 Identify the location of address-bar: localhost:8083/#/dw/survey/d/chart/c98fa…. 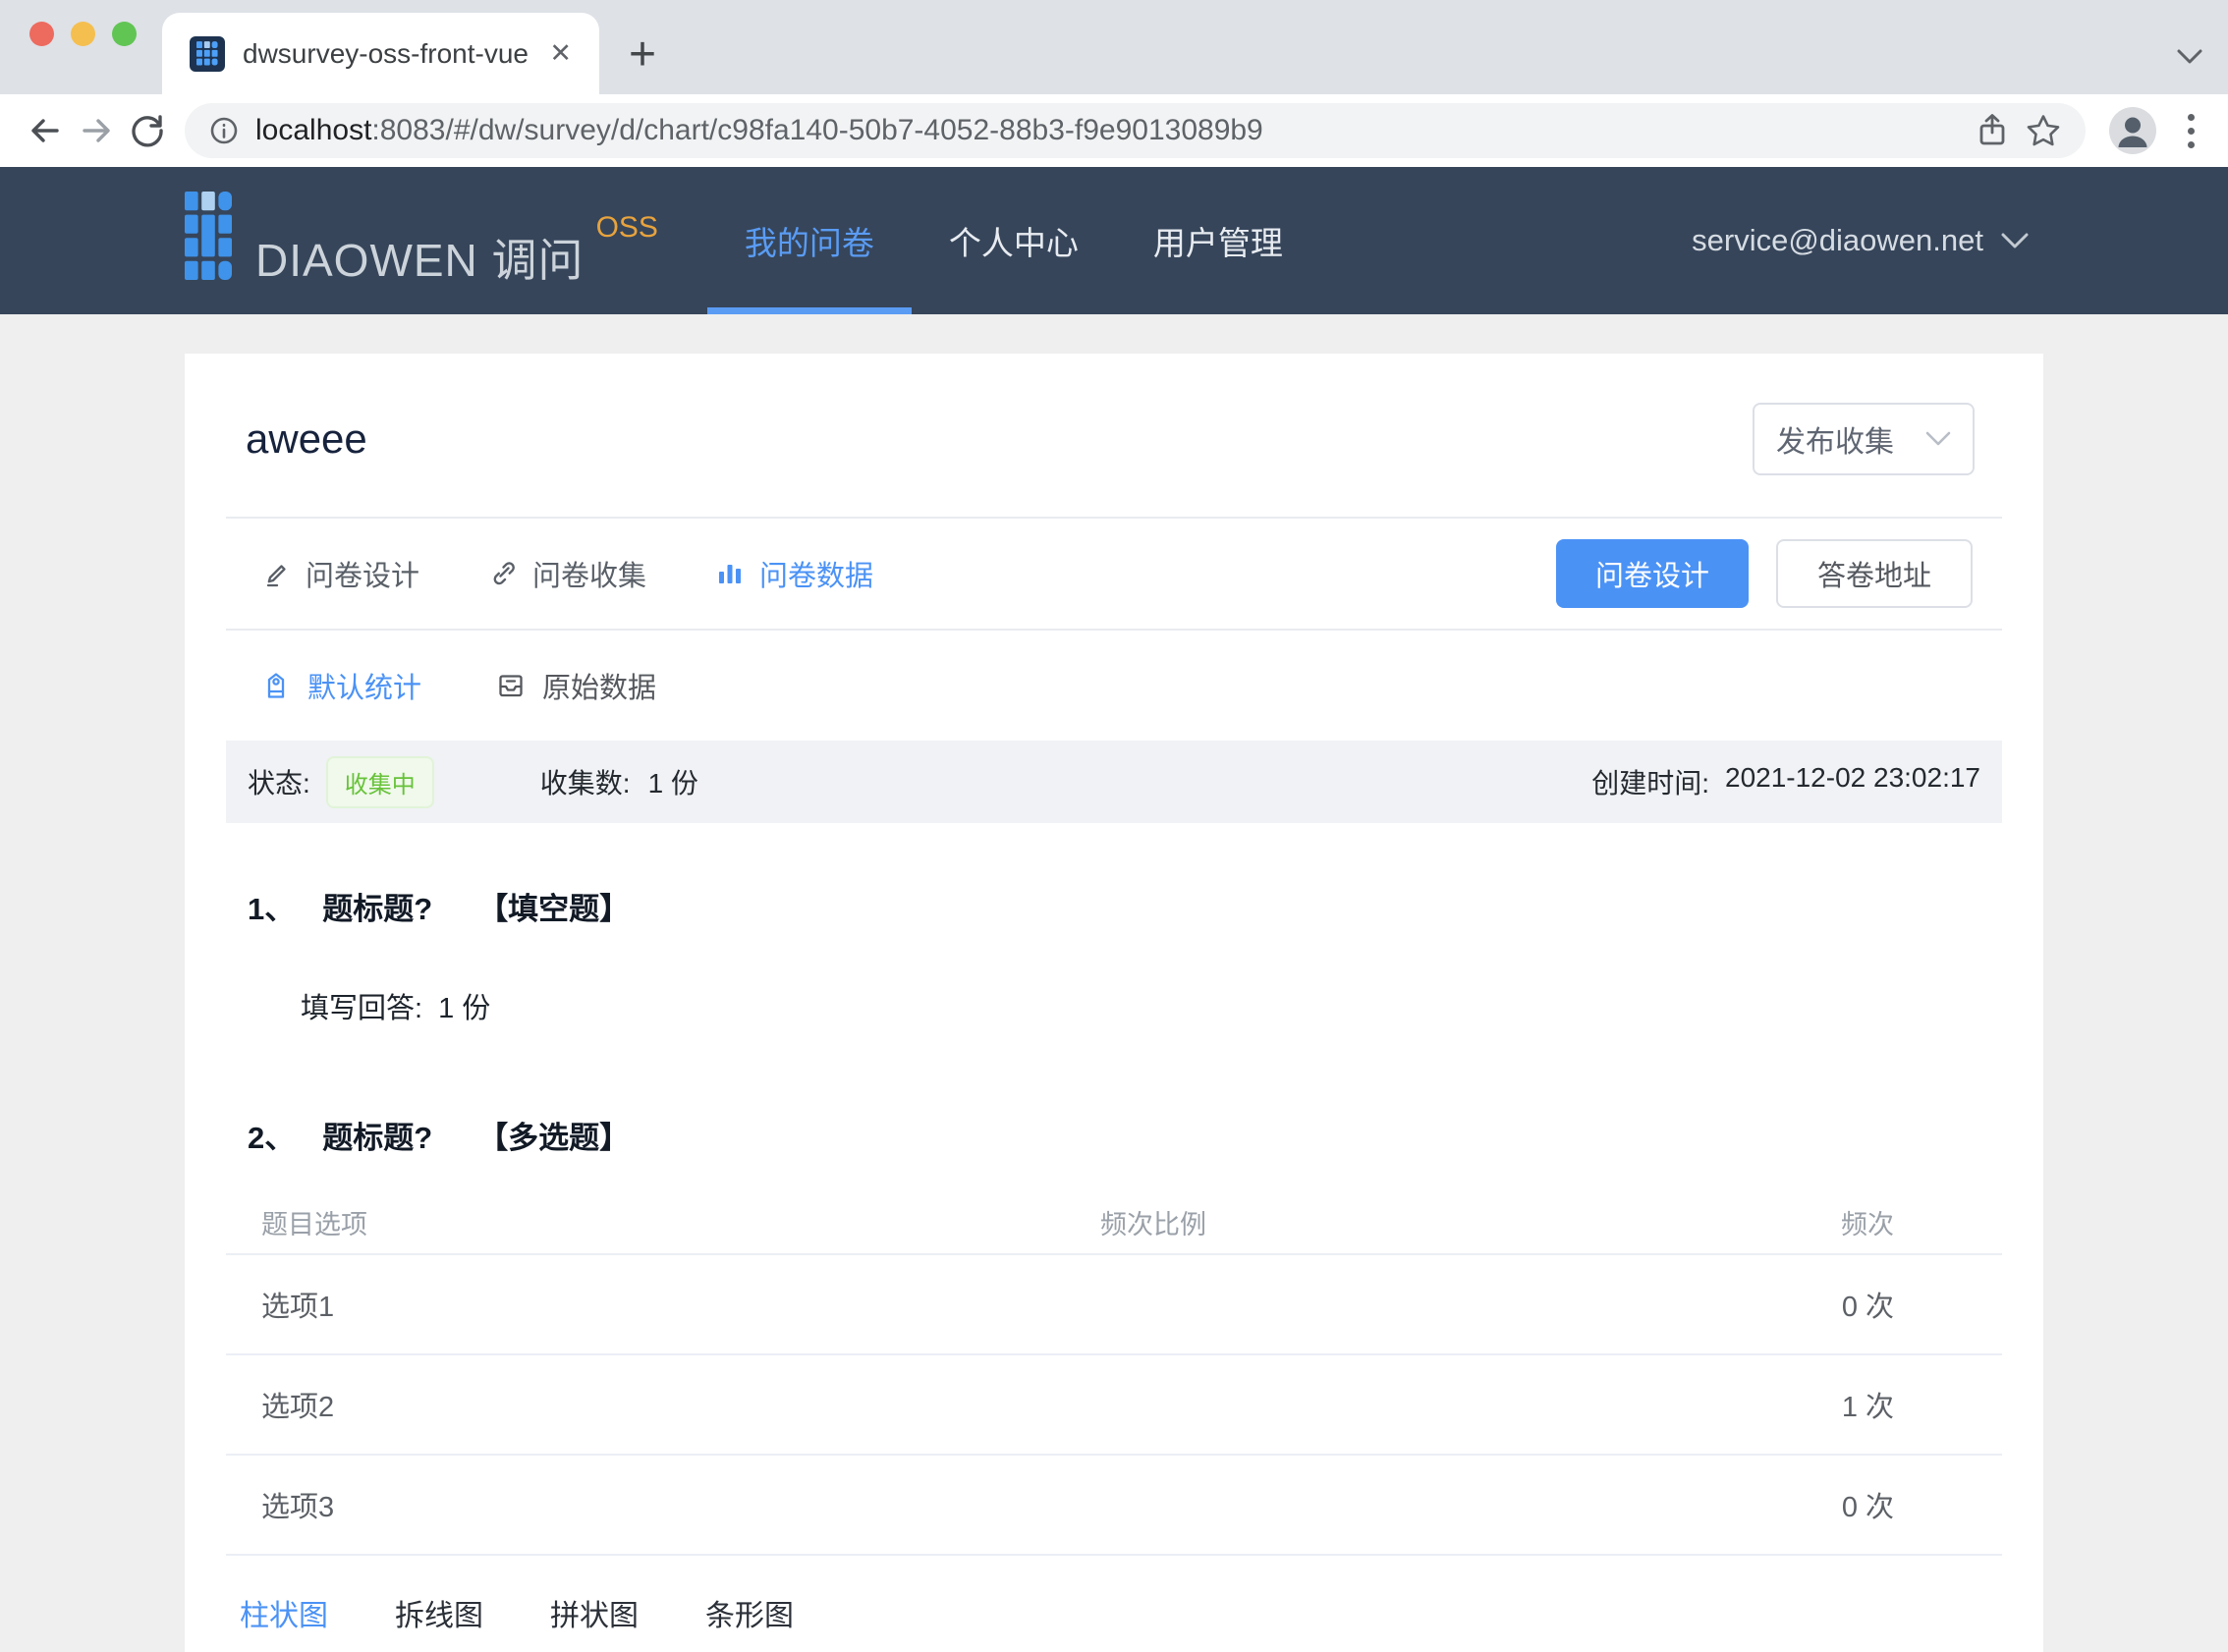
(1135, 130).